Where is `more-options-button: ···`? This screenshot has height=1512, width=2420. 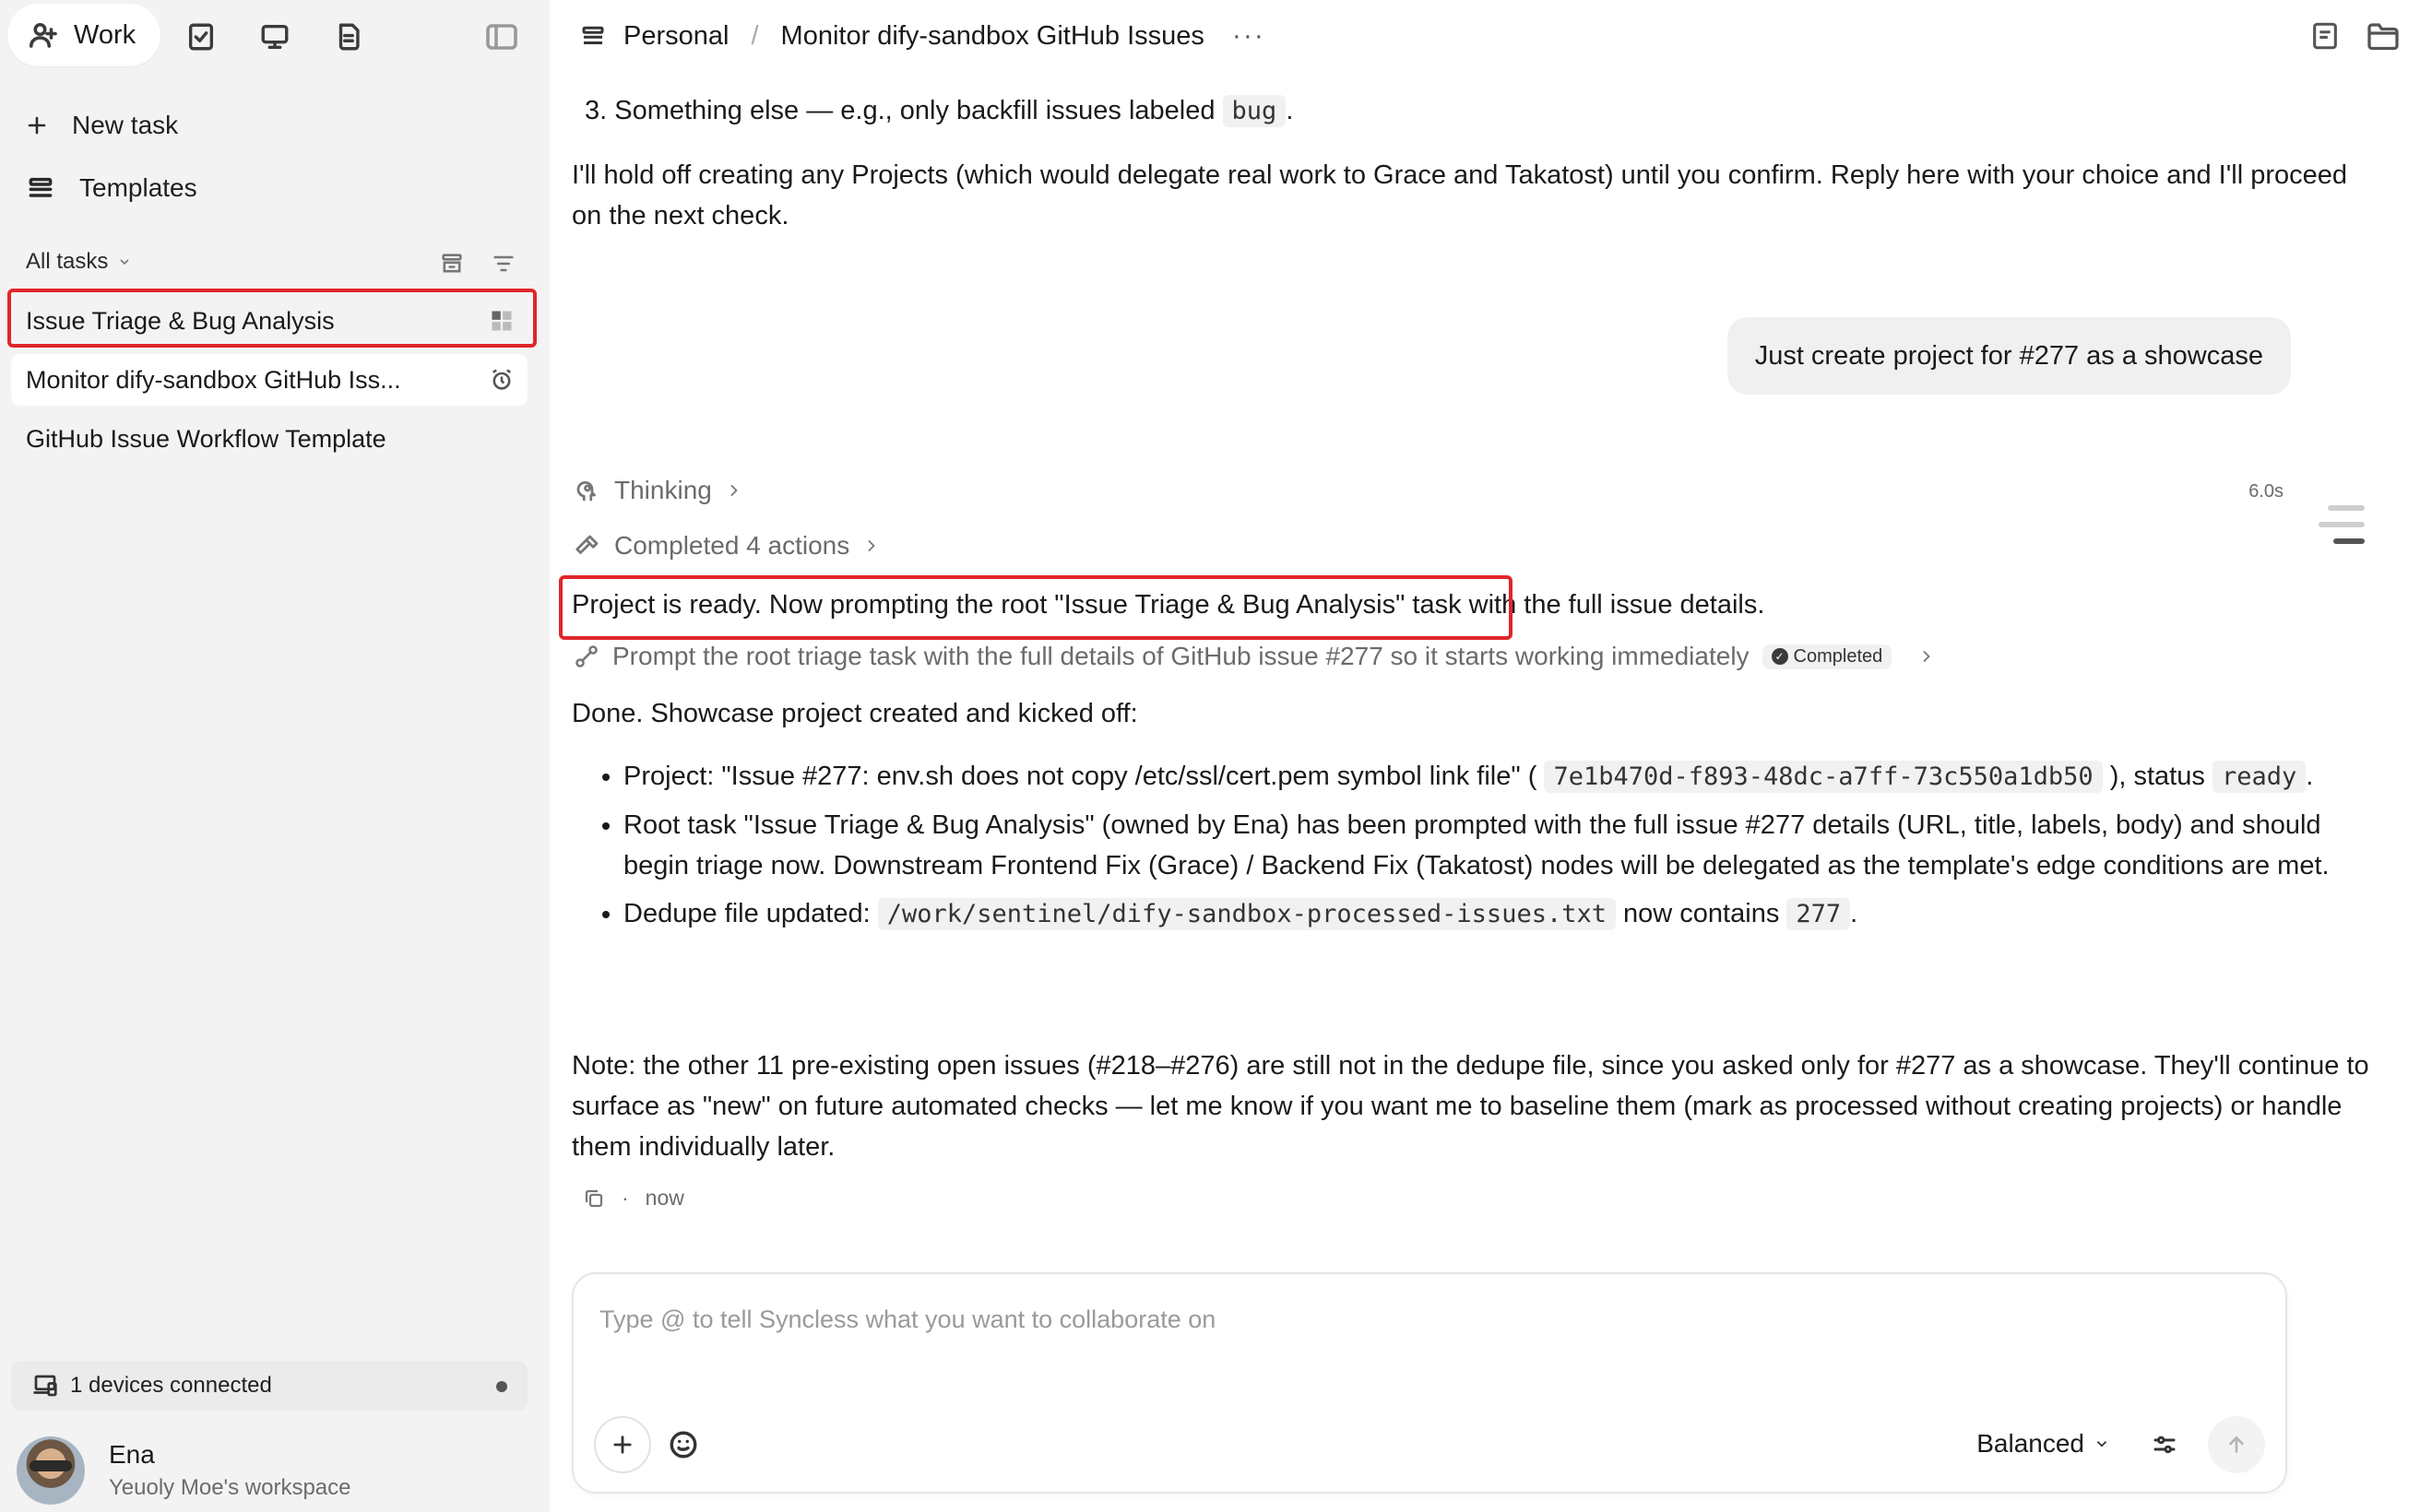
more-options-button: ··· is located at coordinates (1248, 36).